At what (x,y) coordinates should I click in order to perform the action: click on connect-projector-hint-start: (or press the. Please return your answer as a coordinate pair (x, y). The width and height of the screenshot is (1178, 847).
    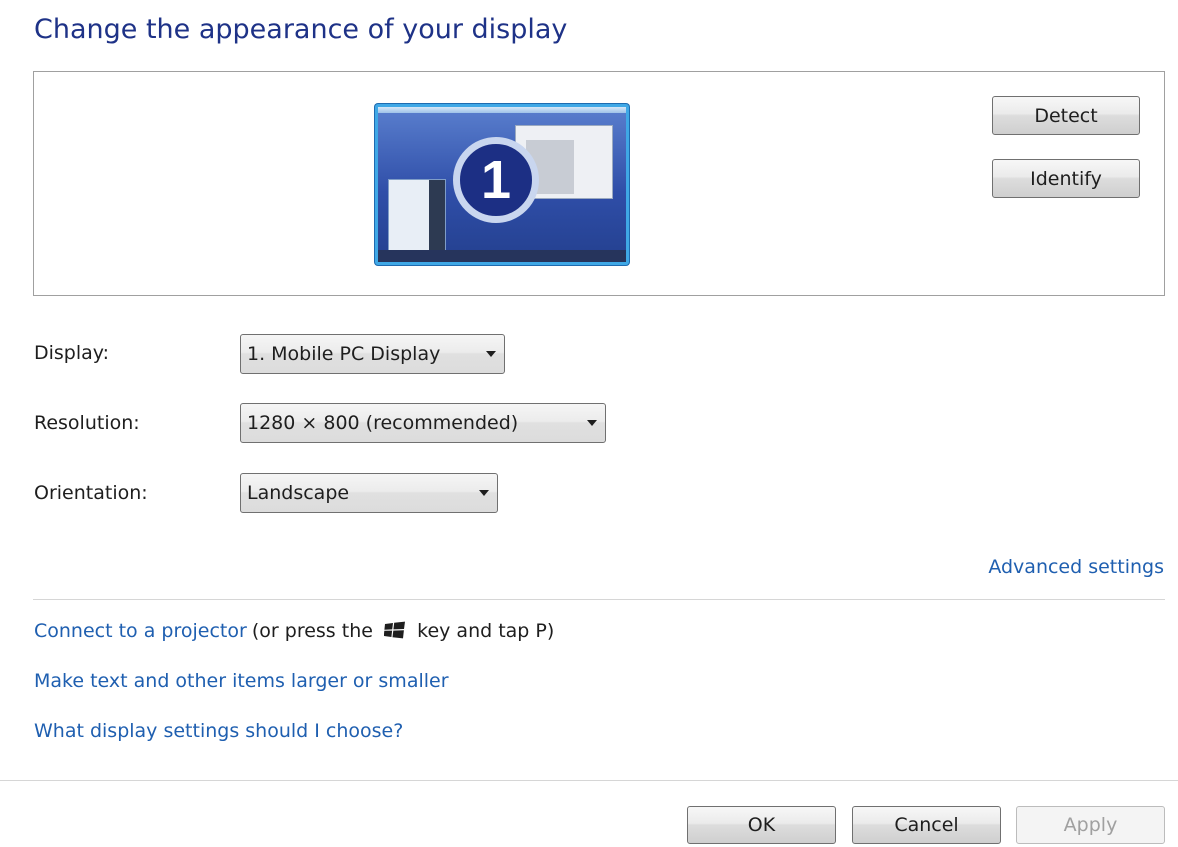
    Looking at the image, I should click on (312, 631).